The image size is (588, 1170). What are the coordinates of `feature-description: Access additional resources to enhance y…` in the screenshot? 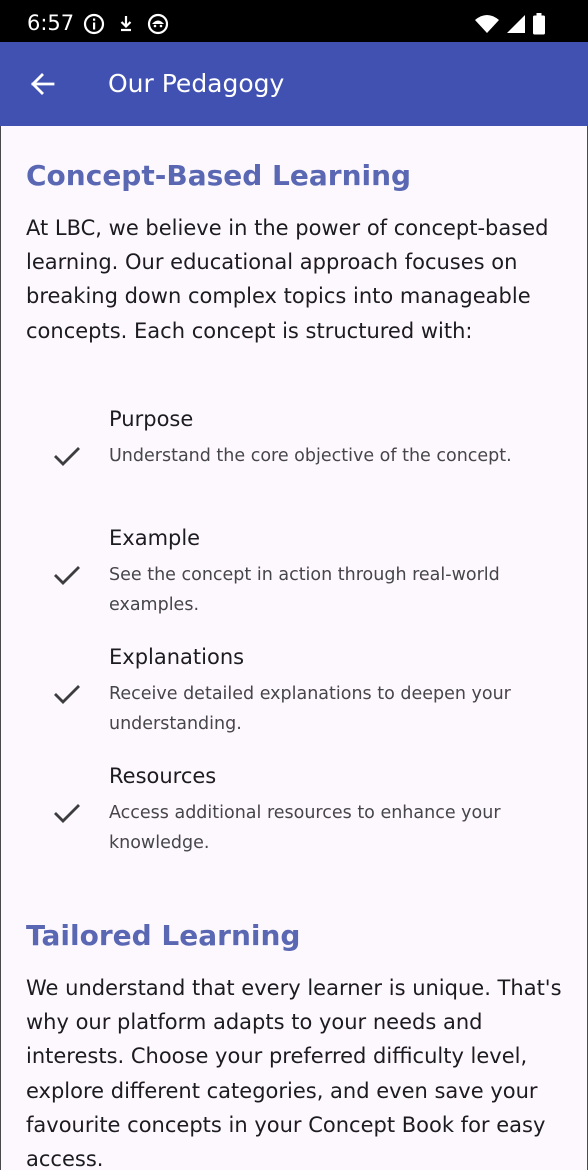 It's located at (305, 828).